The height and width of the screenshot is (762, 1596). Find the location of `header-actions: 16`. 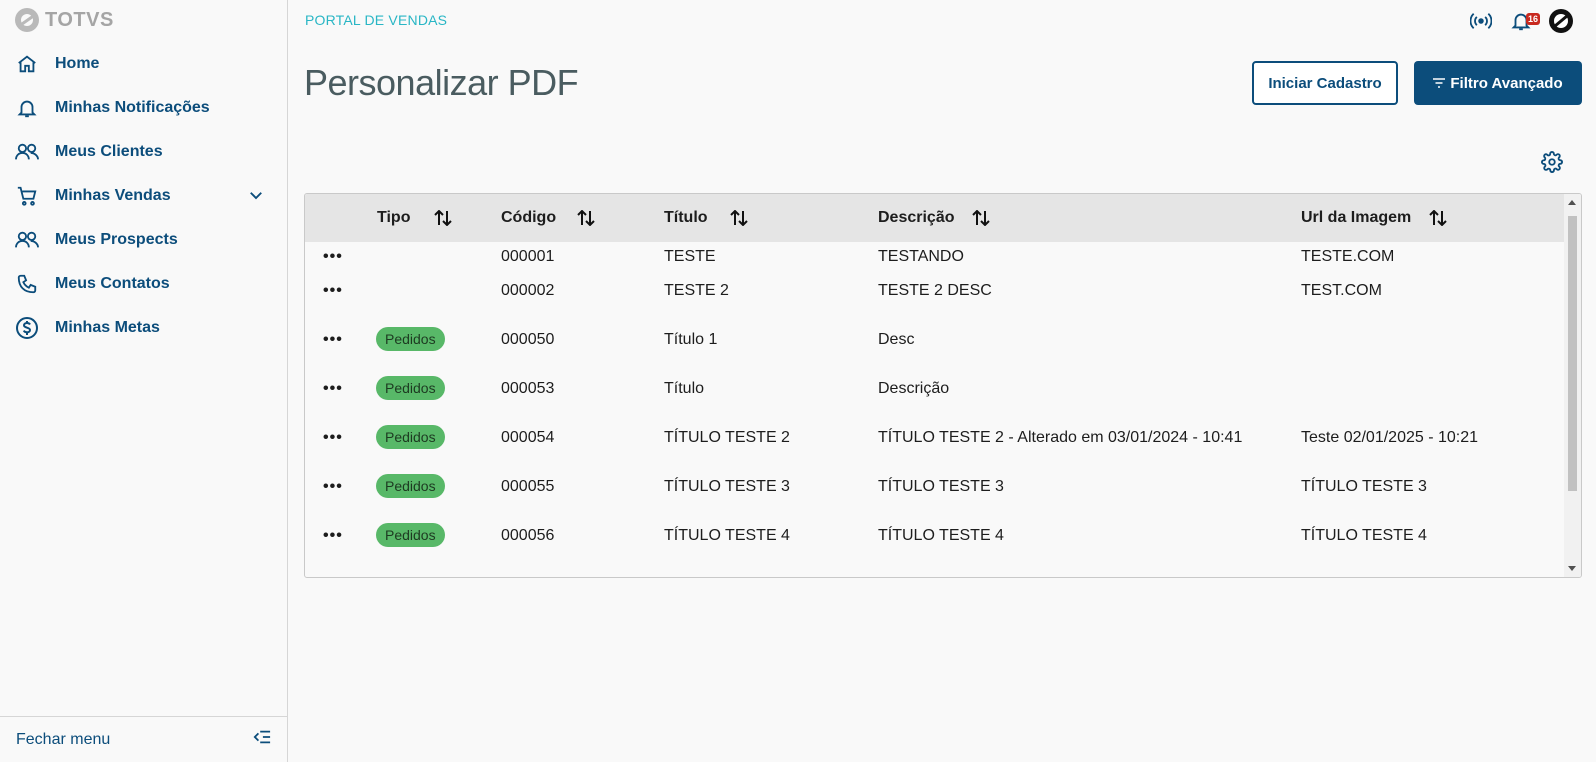

header-actions: 16 is located at coordinates (1521, 21).